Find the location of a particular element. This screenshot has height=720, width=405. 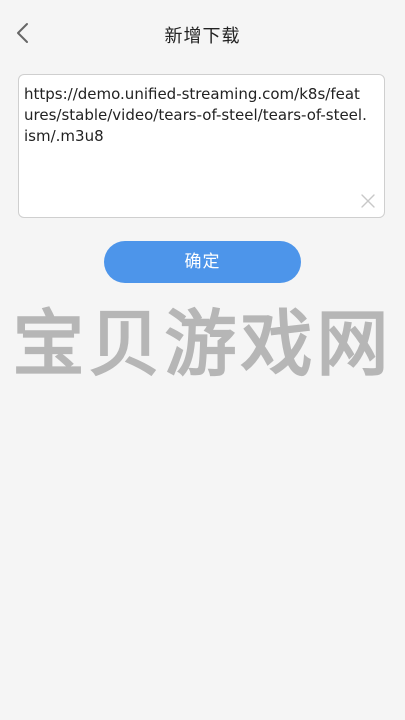

watermark: 宝贝游戏网 is located at coordinates (202, 344).